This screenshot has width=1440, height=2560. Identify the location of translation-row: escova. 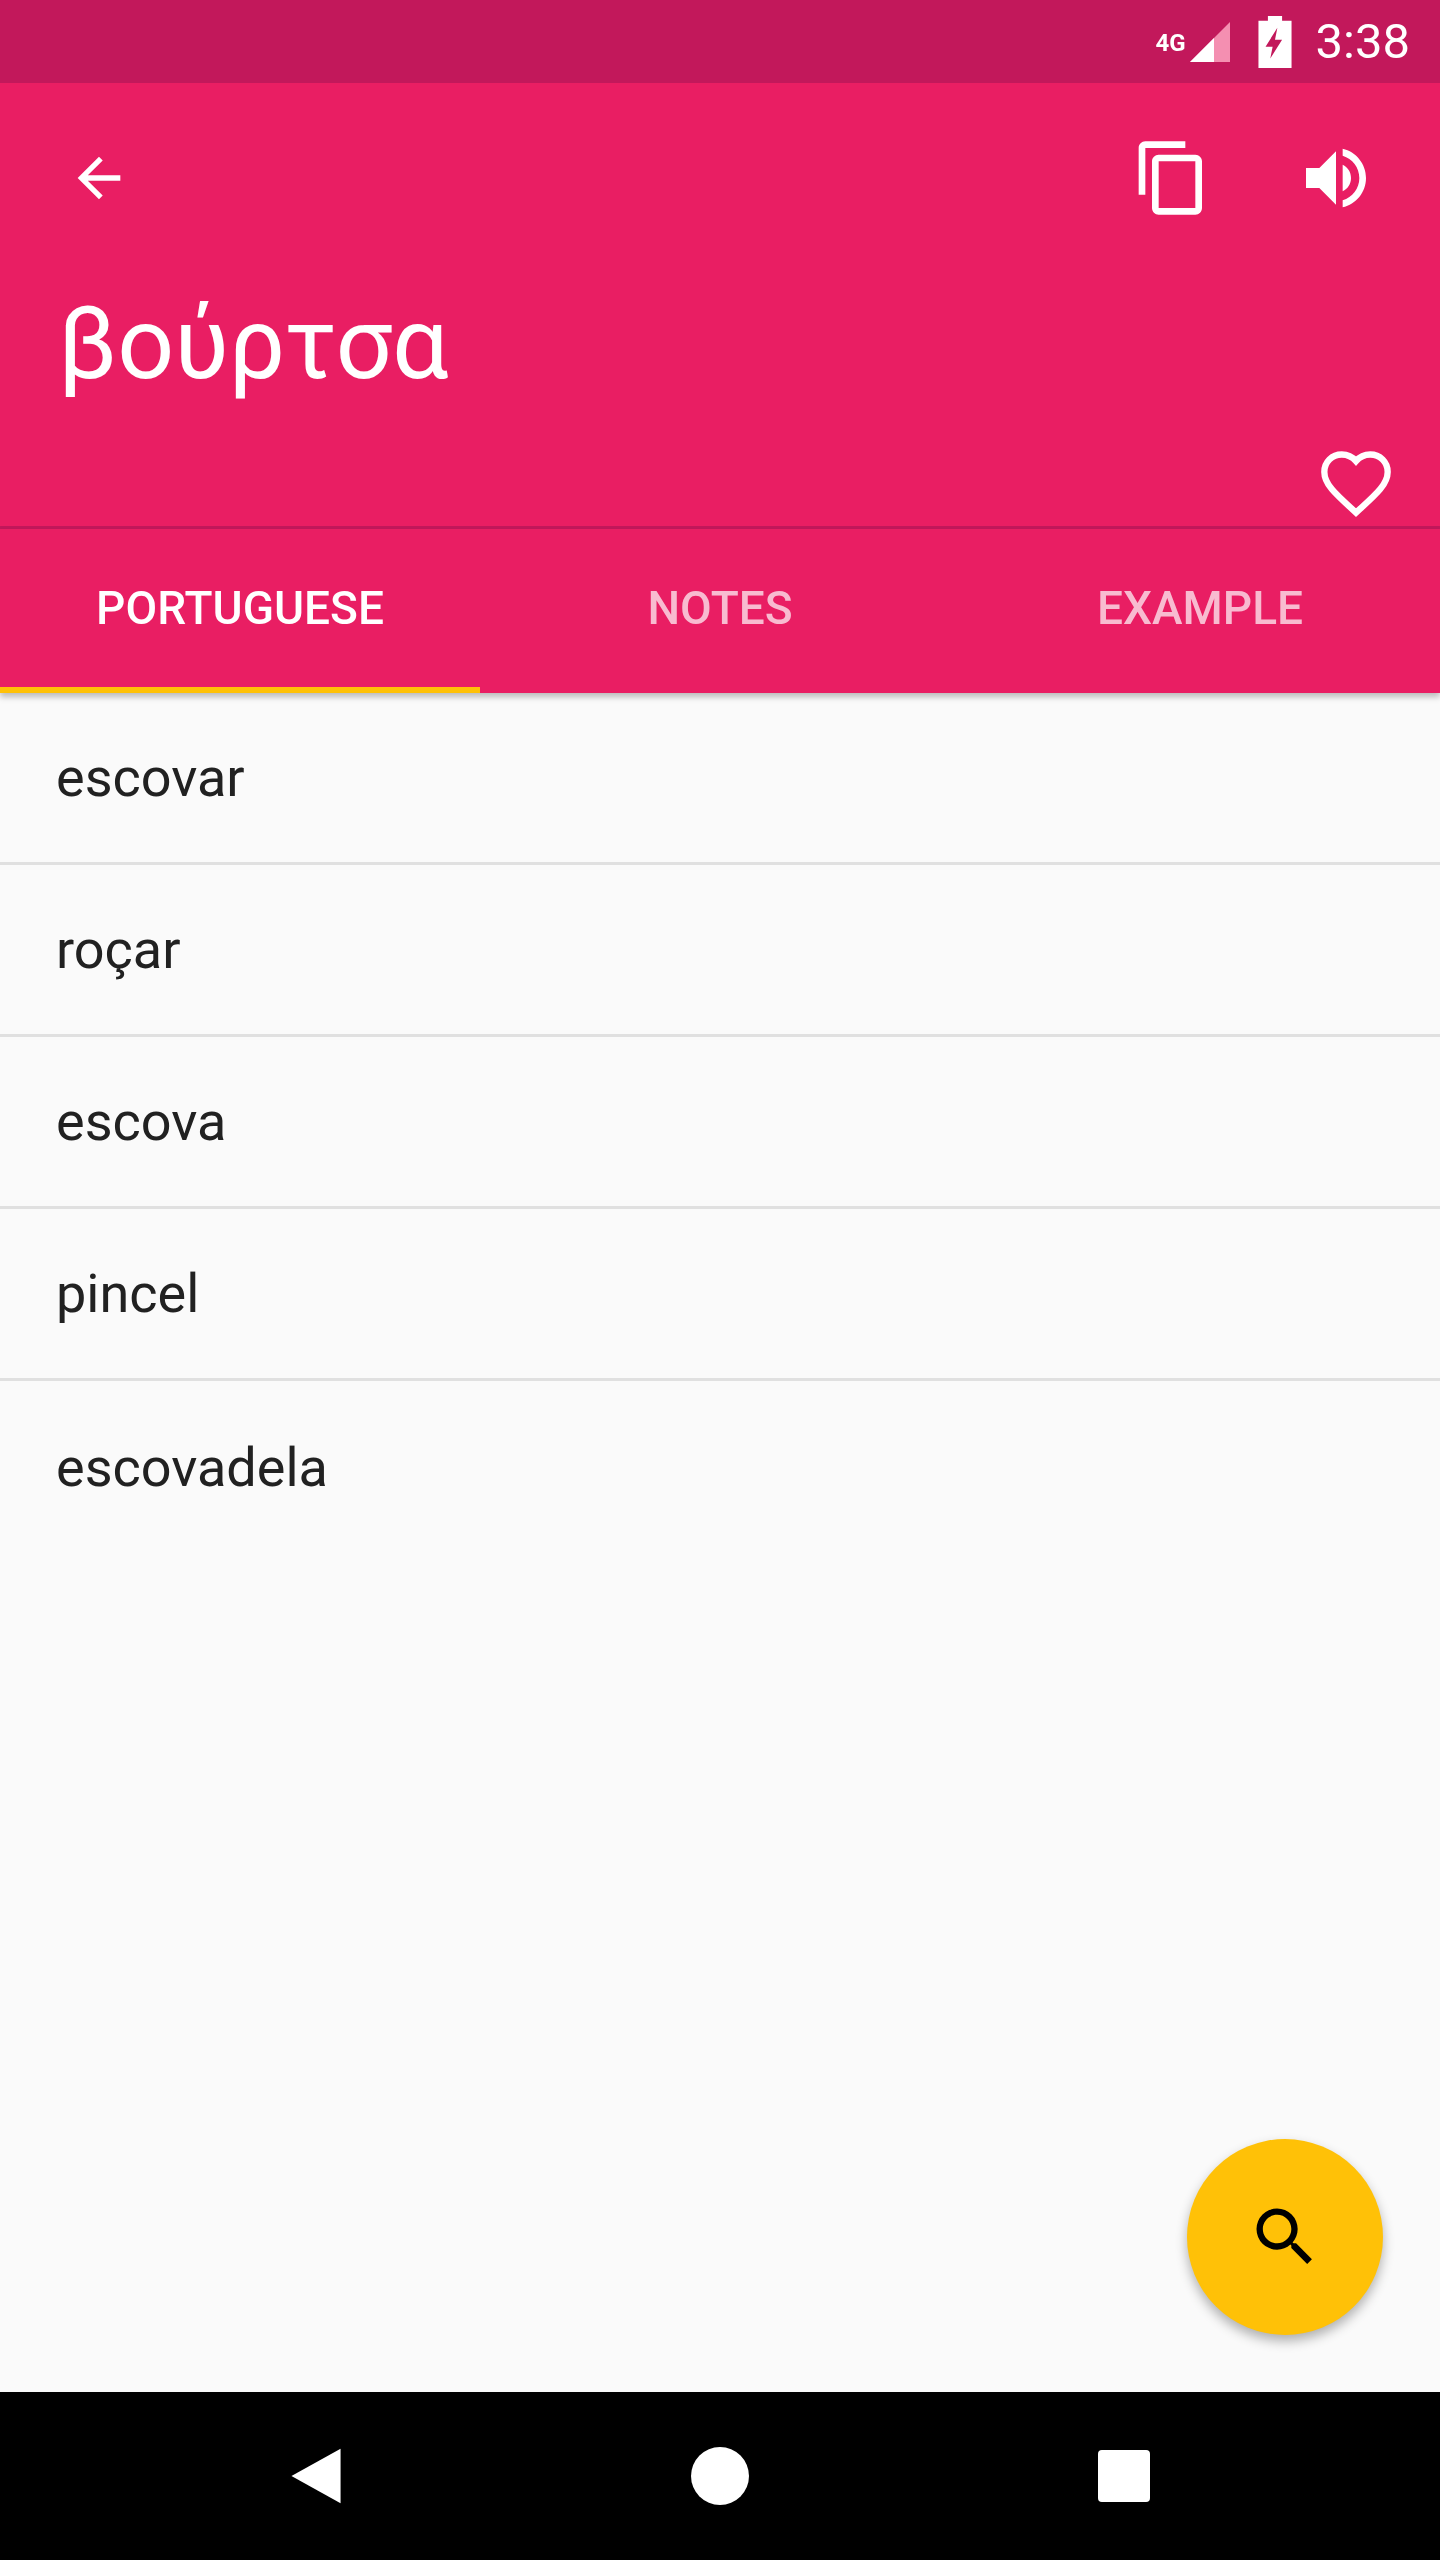
(720, 1123).